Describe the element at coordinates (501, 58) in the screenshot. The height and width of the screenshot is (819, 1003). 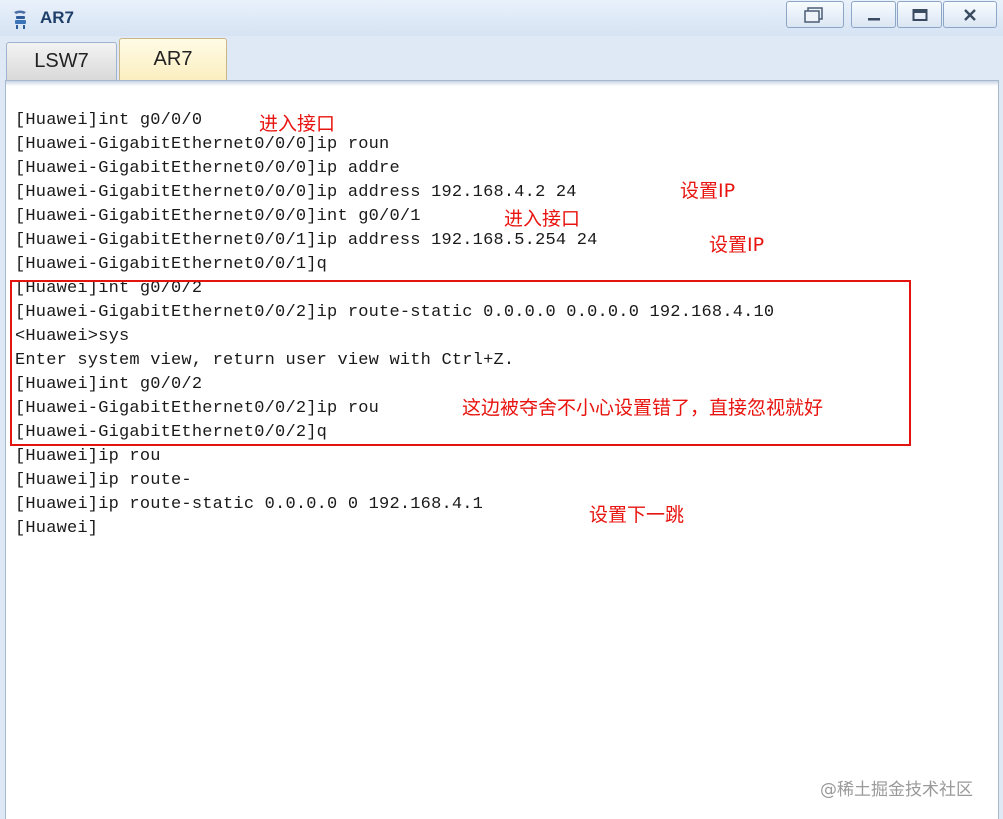
I see `tab-bar: LSW7 AR7` at that location.